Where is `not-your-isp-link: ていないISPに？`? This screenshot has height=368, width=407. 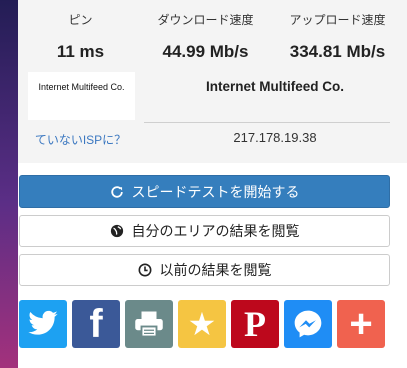
not-your-isp-link: ていないISPに？ is located at coordinates (80, 139).